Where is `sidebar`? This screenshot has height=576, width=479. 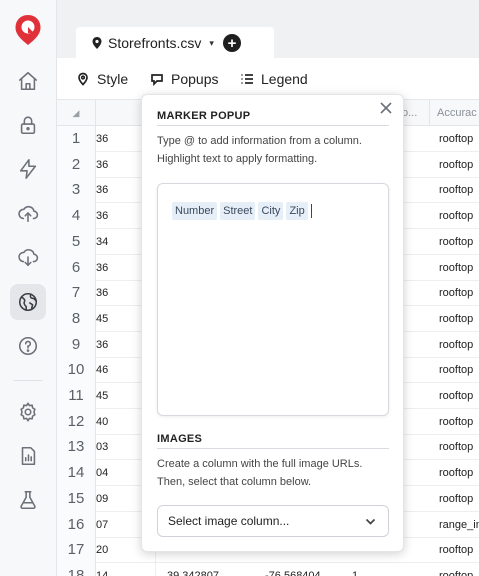
sidebar is located at coordinates (28, 288).